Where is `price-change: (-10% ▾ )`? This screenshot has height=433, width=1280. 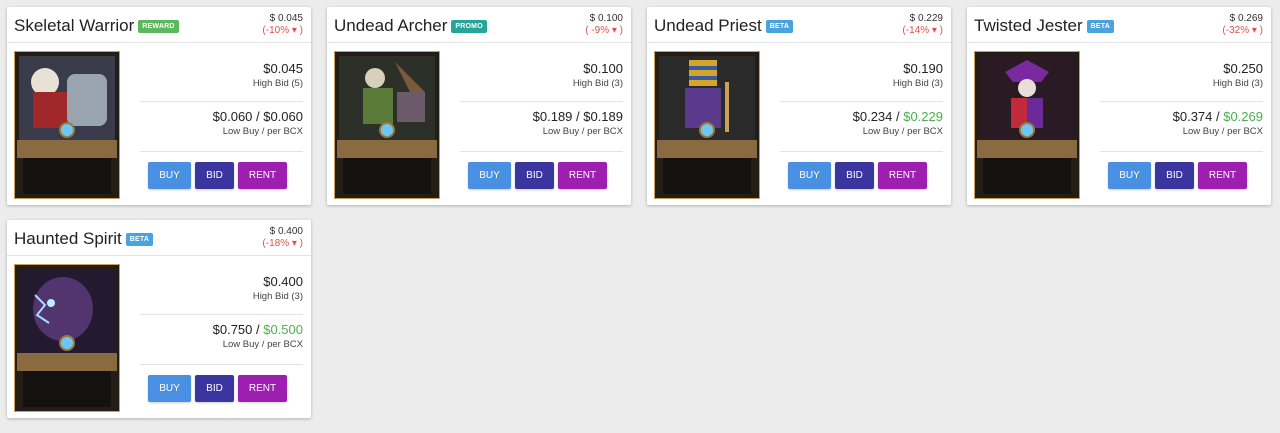
price-change: (-10% ▾ ) is located at coordinates (282, 30).